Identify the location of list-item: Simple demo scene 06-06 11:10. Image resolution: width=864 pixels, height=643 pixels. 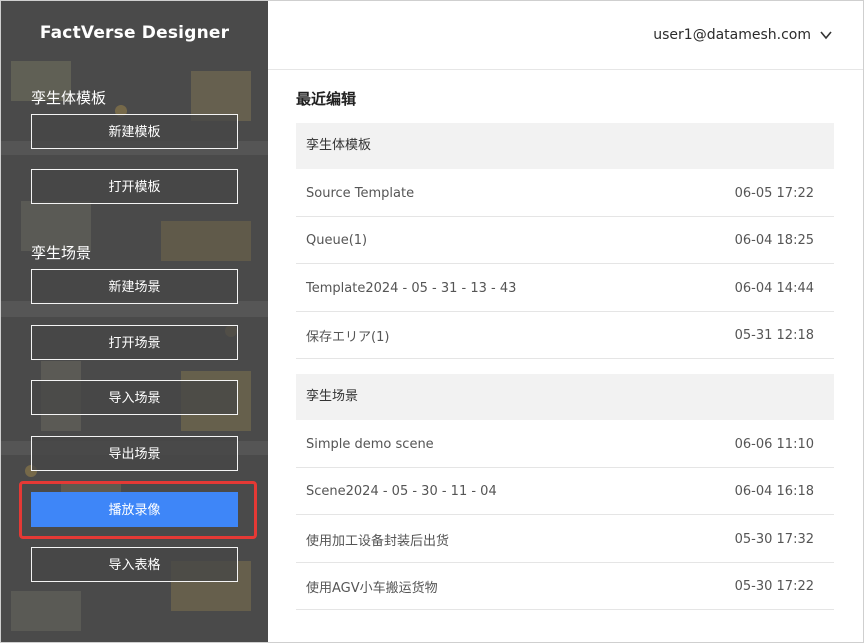
(565, 444).